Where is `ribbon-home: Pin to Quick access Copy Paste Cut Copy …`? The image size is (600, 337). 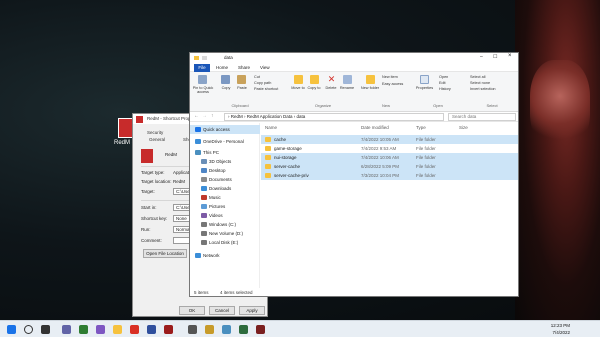
ribbon-home: Pin to Quick access Copy Paste Cut Copy … is located at coordinates (354, 92).